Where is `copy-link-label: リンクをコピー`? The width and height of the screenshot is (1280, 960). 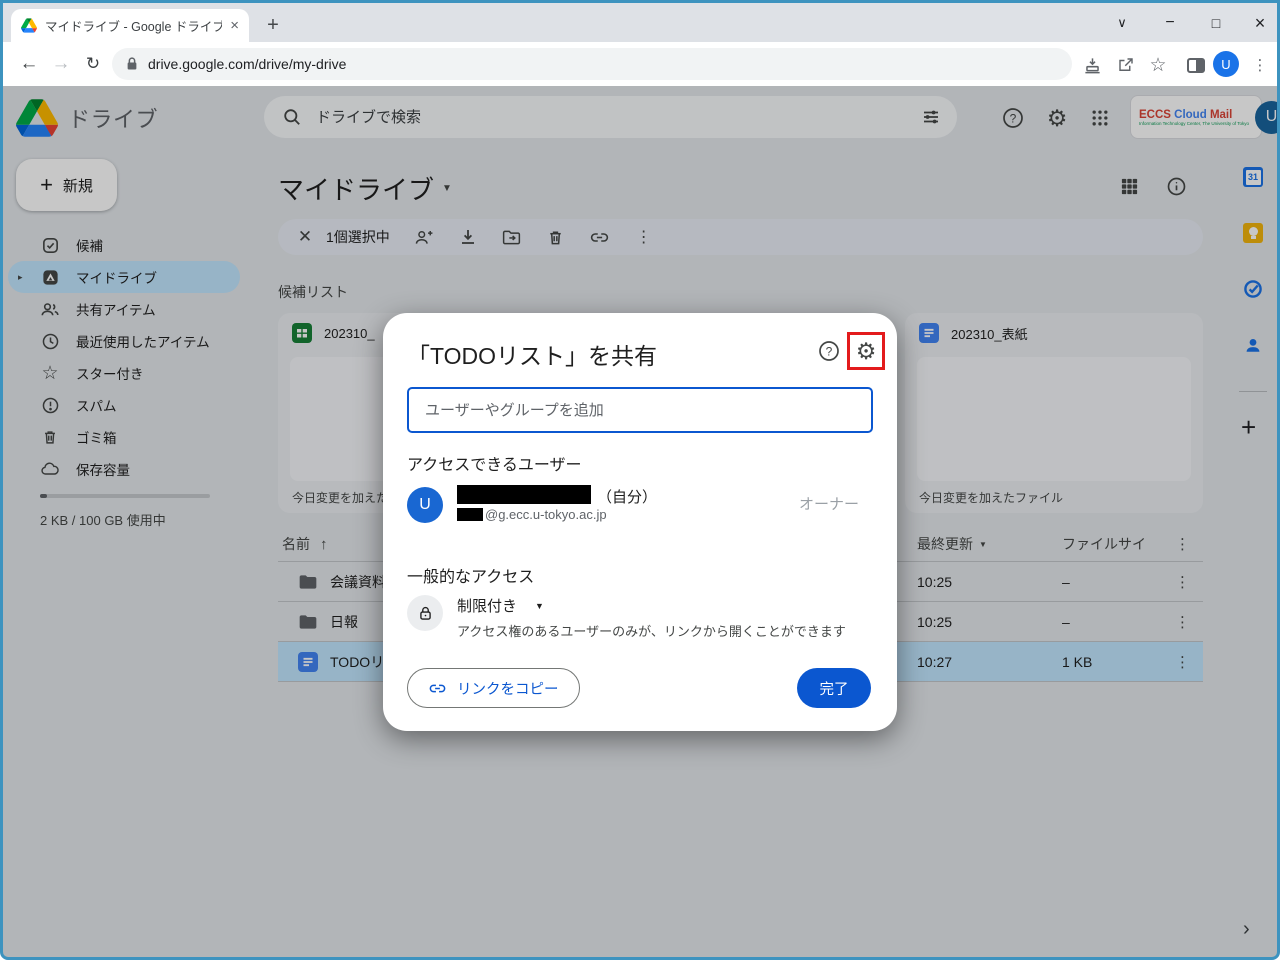
copy-link-label: リンクをコピー is located at coordinates (508, 689).